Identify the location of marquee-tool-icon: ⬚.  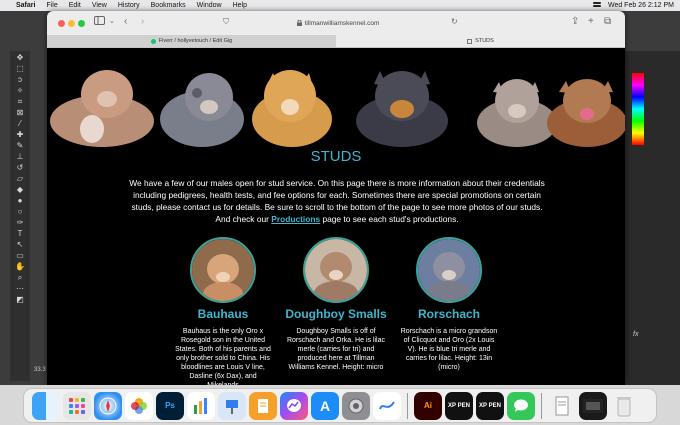
(20, 68).